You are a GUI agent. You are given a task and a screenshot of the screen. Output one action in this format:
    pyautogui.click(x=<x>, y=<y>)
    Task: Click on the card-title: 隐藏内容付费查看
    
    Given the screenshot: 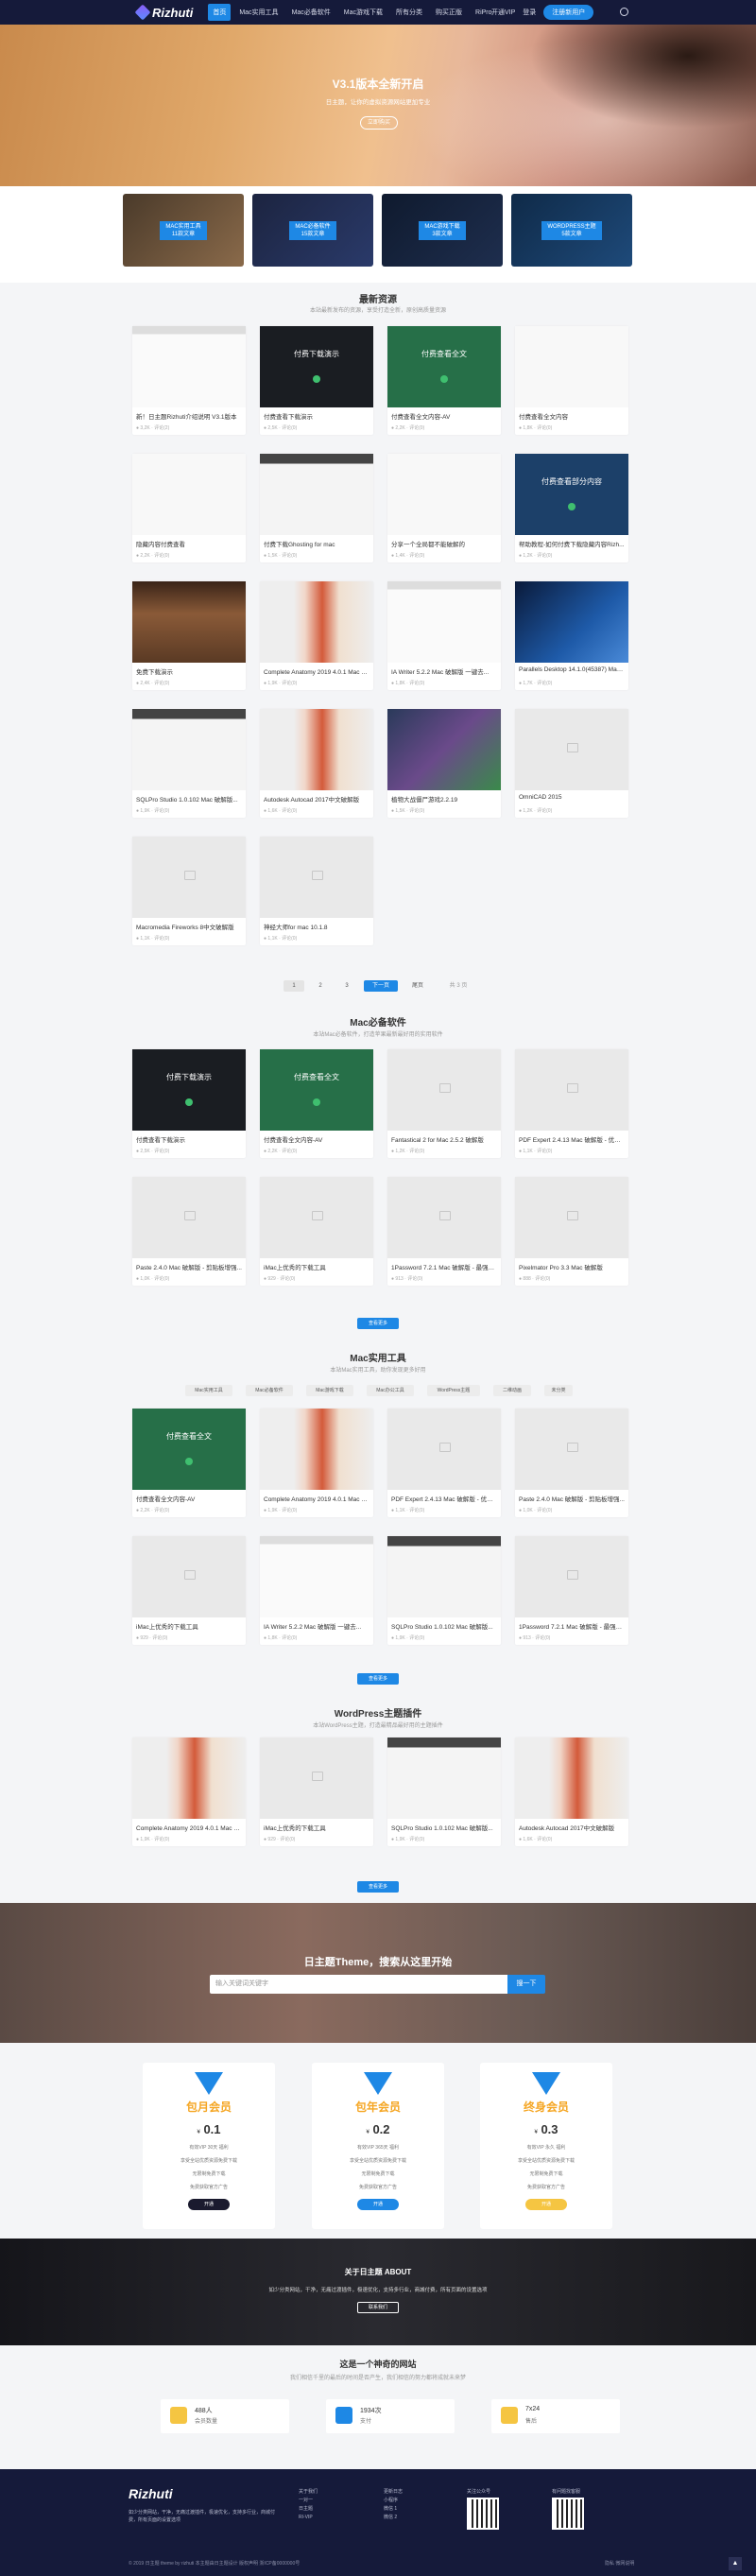 What is the action you would take?
    pyautogui.click(x=189, y=543)
    